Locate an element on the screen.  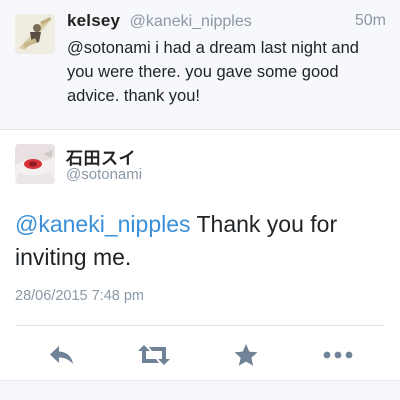
reply-icon is located at coordinates (61, 355).